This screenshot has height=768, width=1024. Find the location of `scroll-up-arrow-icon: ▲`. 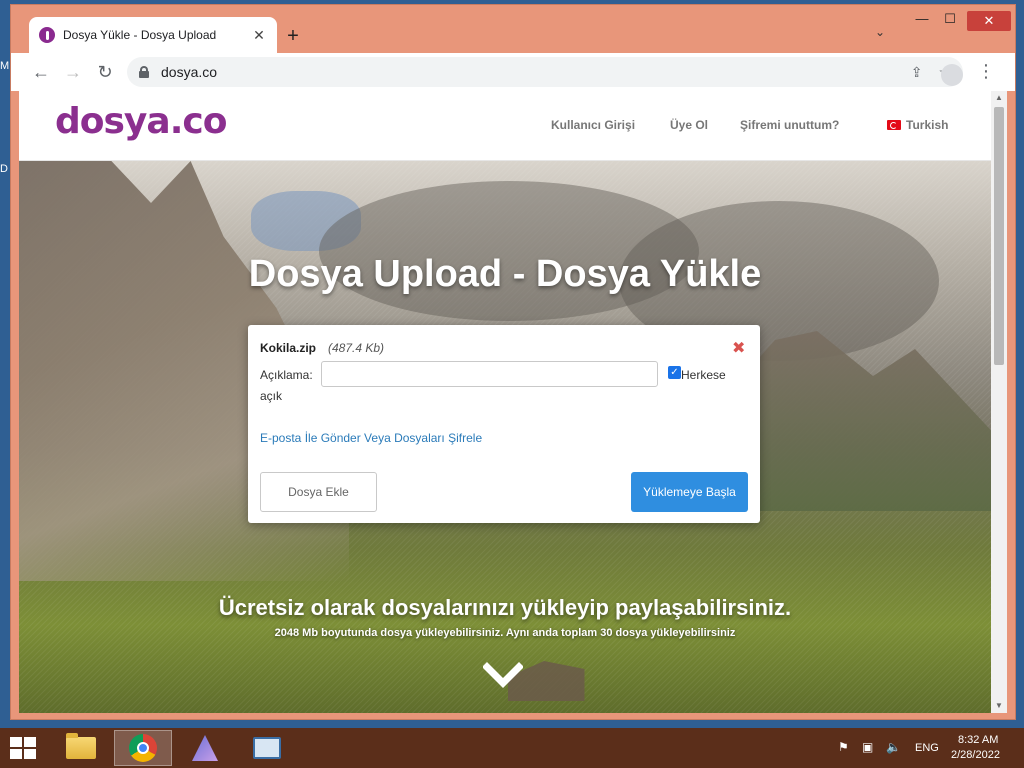

scroll-up-arrow-icon: ▲ is located at coordinates (999, 98).